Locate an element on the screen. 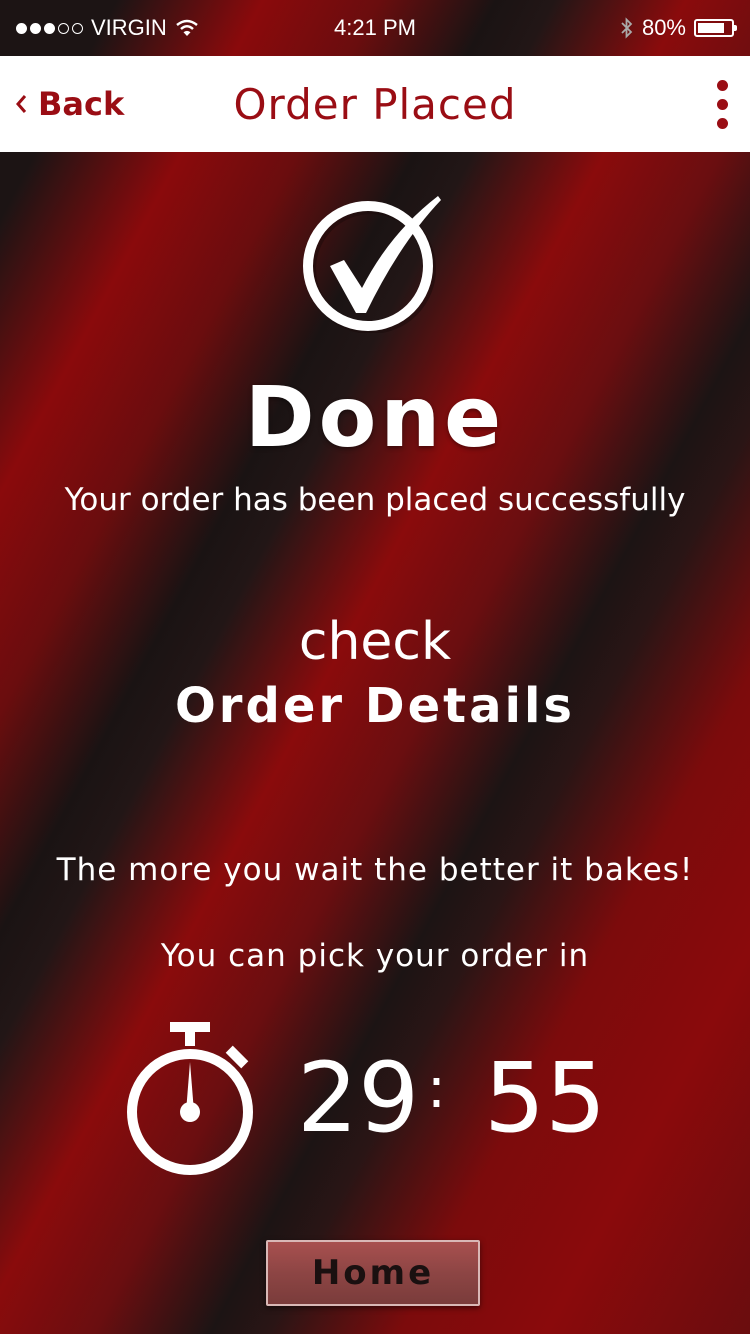 Image resolution: width=750 pixels, height=1334 pixels. battery-icon is located at coordinates (715, 28).